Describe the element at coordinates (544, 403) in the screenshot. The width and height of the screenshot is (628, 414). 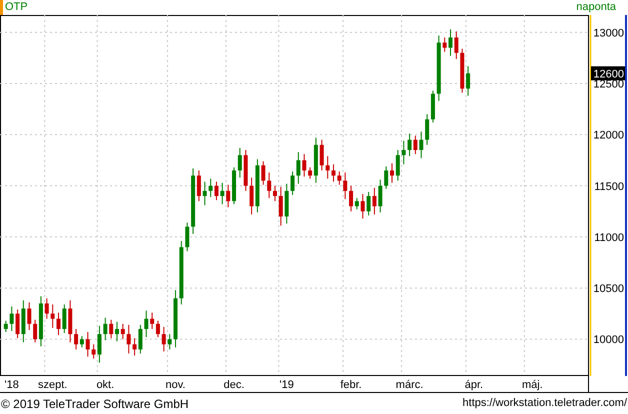
I see `website-link: https://workstation.teletrader.com/` at that location.